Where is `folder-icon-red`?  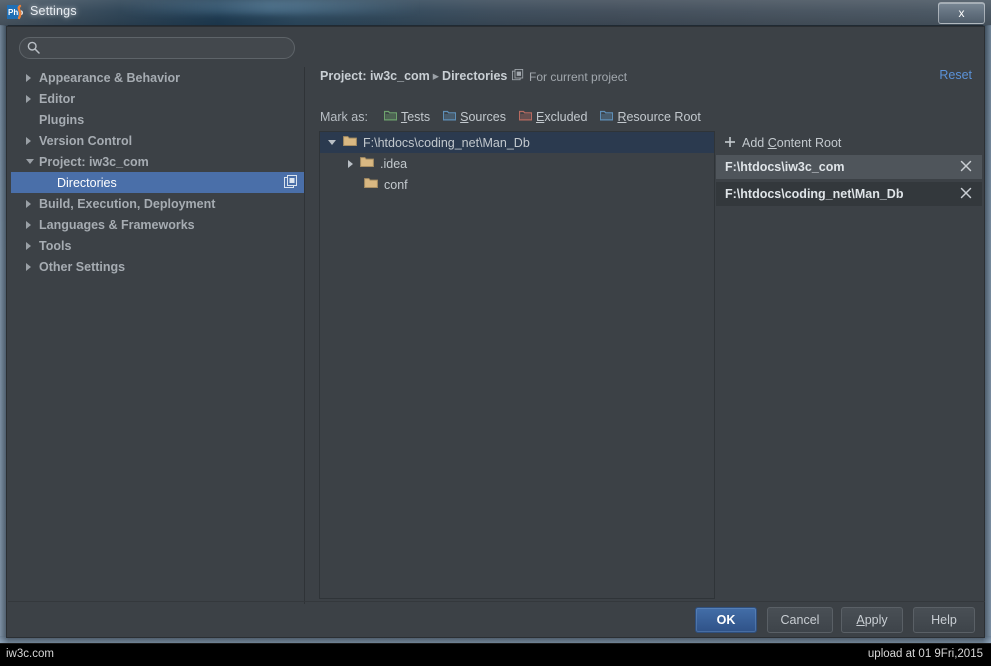
folder-icon-red is located at coordinates (525, 117).